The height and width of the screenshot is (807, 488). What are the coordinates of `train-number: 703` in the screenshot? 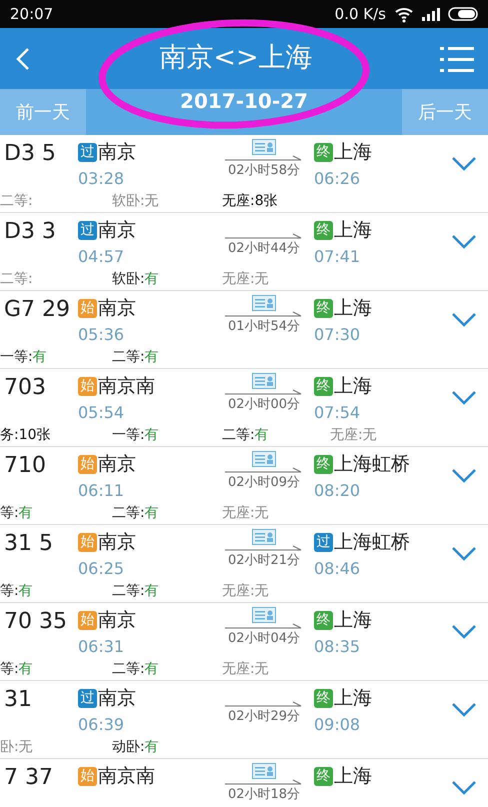 It's located at (25, 388).